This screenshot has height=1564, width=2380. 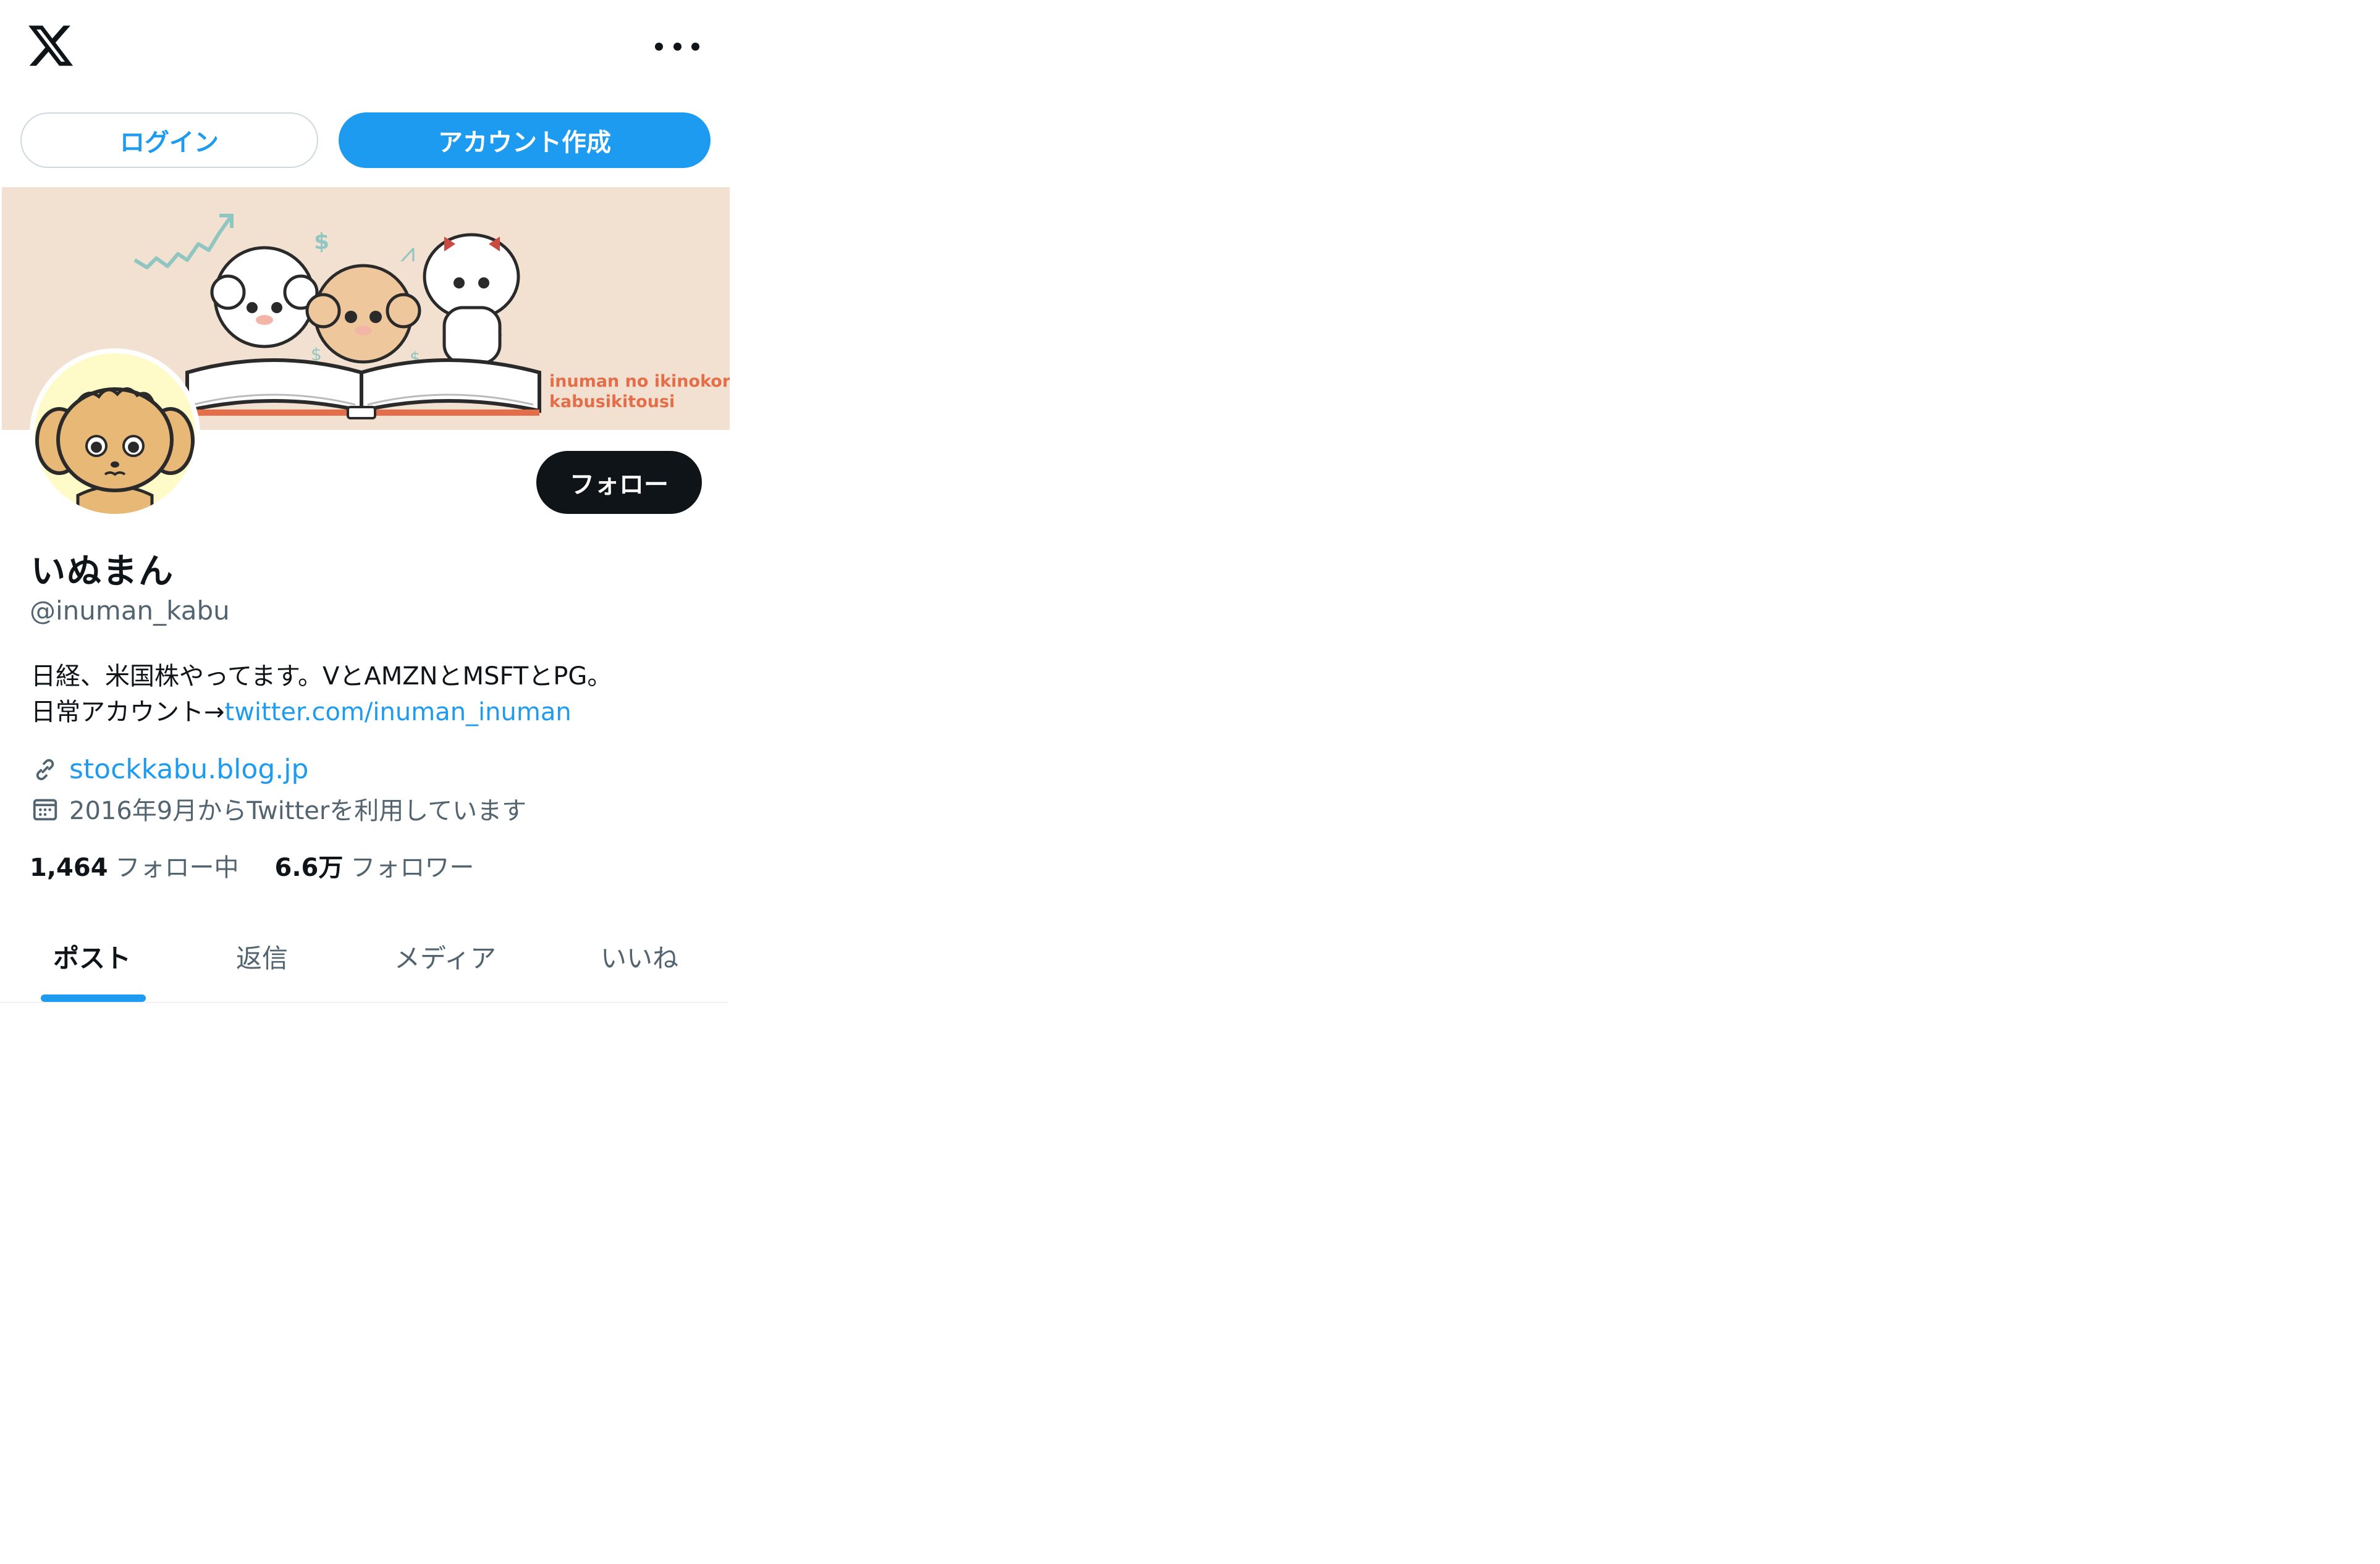 What do you see at coordinates (298, 811) in the screenshot?
I see `joined-text: 2016年9月からTwitterを利用しています` at bounding box center [298, 811].